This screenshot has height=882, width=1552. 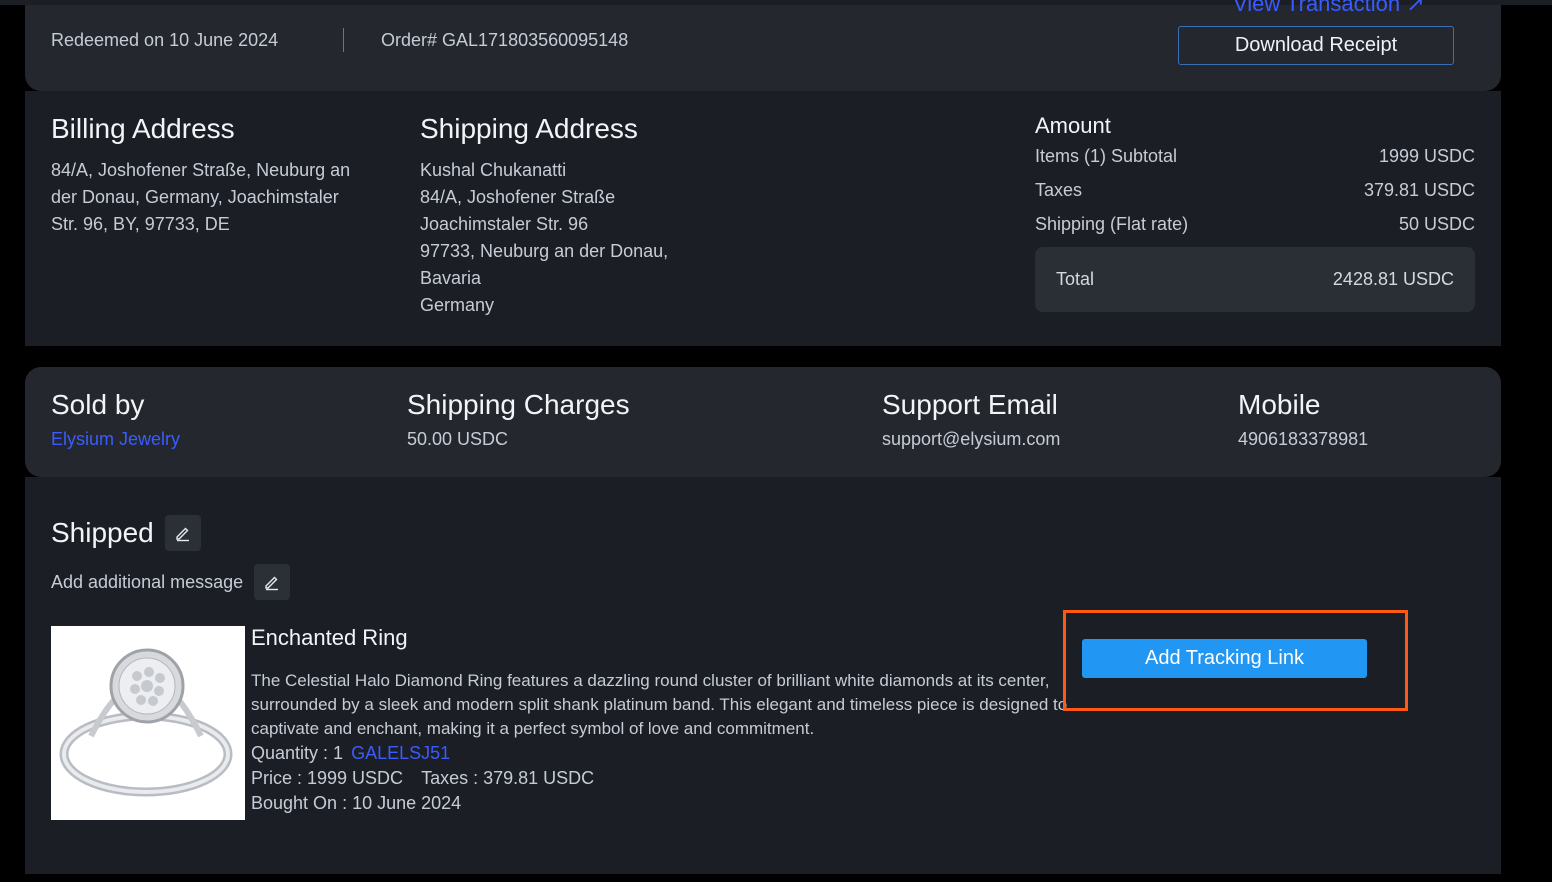 I want to click on product-quantity-row: Quantity : 1 GALELSJ51, so click(x=666, y=753).